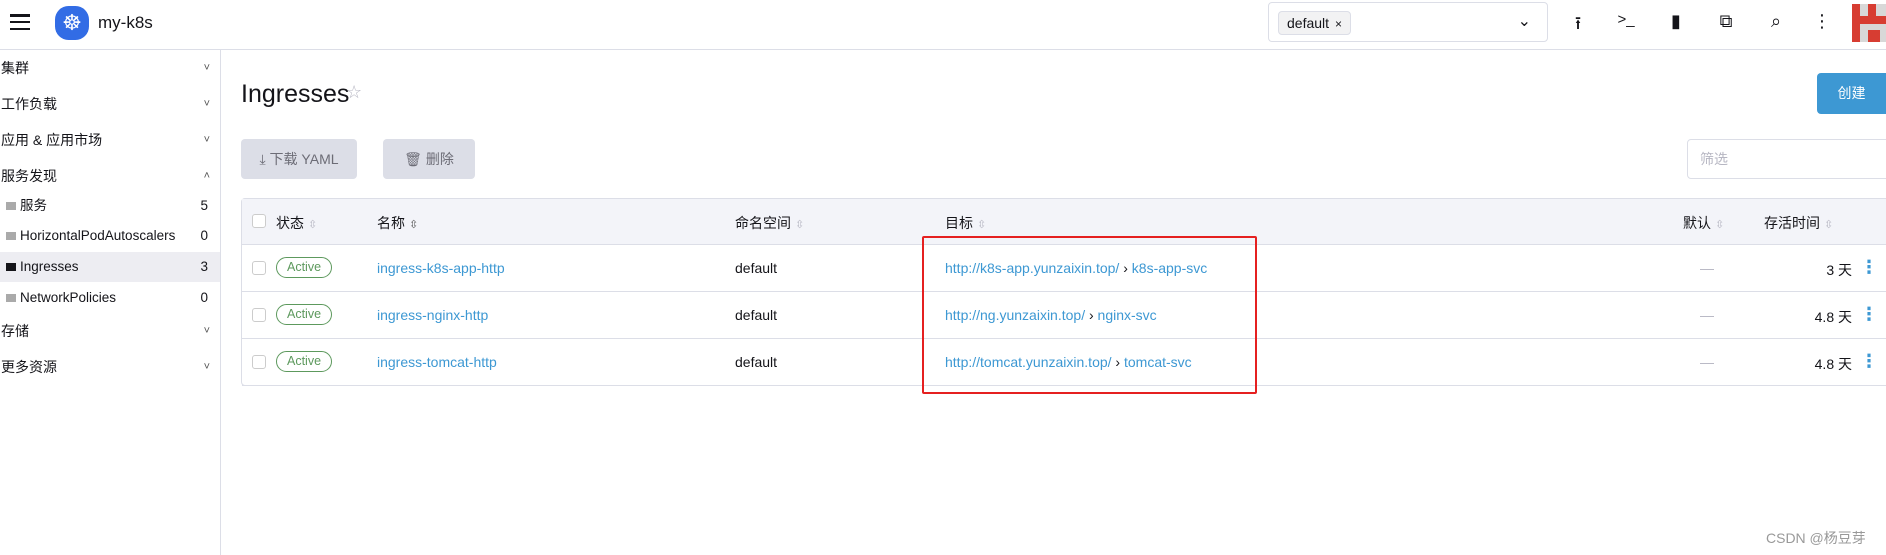 The height and width of the screenshot is (555, 1886). I want to click on ingress-name-link: ingress-nginx-http, so click(432, 315).